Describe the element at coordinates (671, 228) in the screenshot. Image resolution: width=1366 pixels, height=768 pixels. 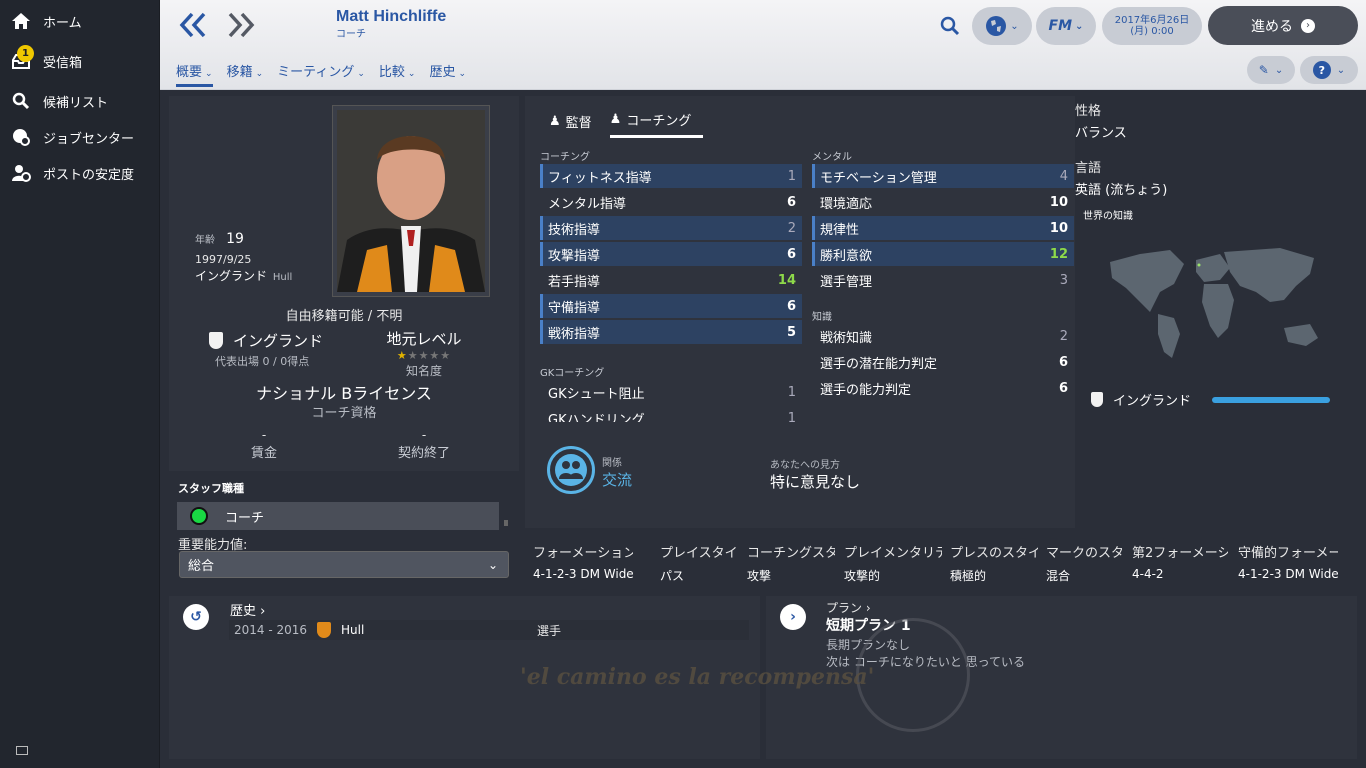
I see `attribute-row: 技術指導 2` at that location.